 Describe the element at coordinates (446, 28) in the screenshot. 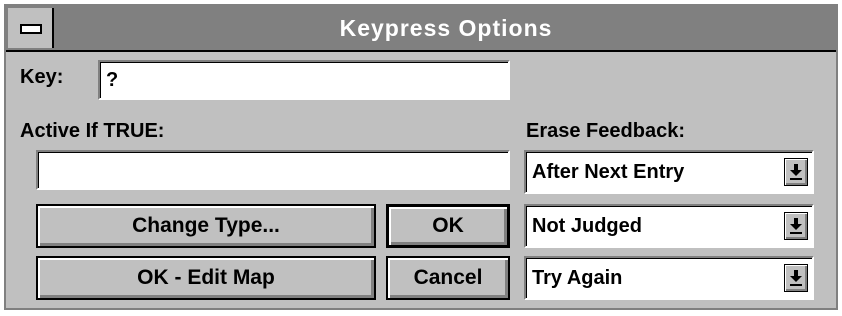

I see `window-title: Keypress Options` at that location.